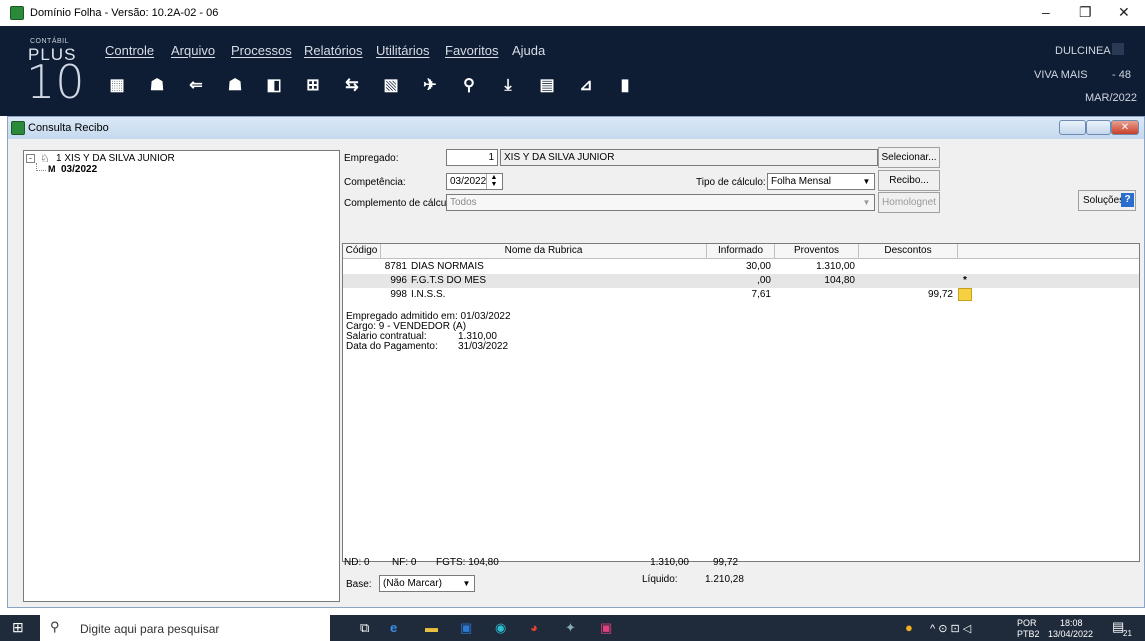  What do you see at coordinates (528, 50) in the screenshot?
I see `menu-ajuda: Ajuda` at bounding box center [528, 50].